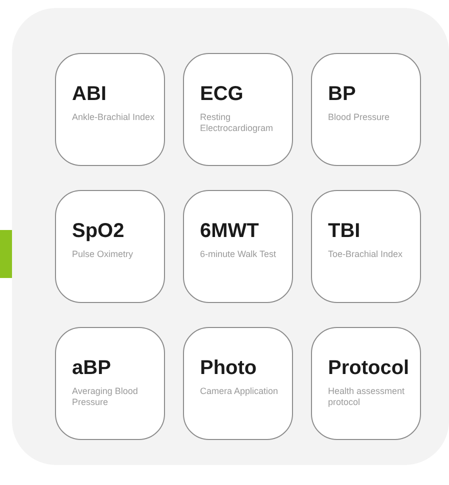  Describe the element at coordinates (365, 254) in the screenshot. I see `tile-subtitle: Toe-Brachial Index` at that location.